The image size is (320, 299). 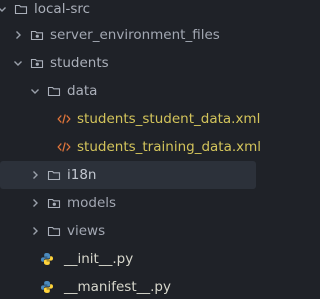 I want to click on tree-item-students-training-data-xml: students_training_data.xml, so click(x=138, y=147).